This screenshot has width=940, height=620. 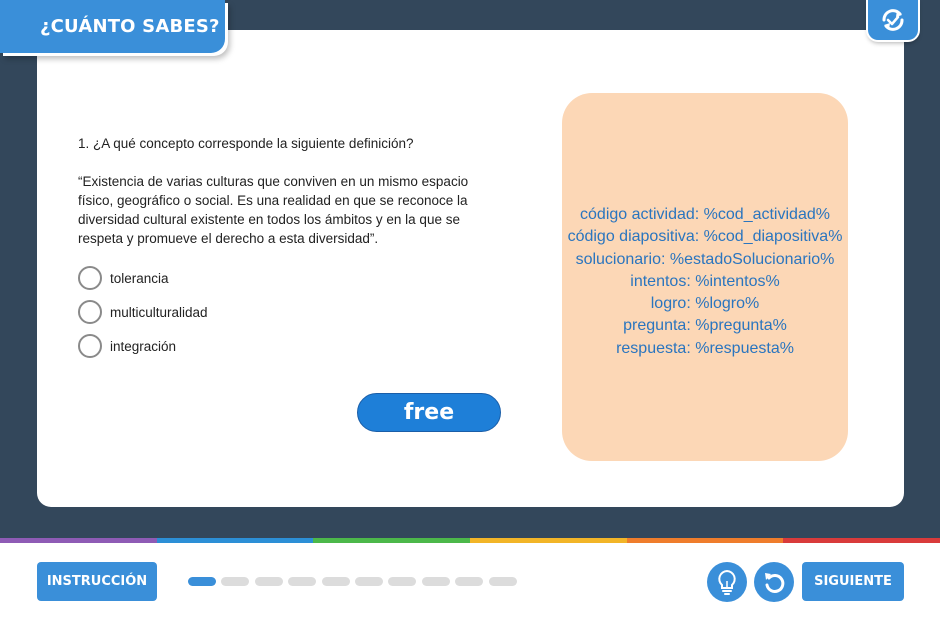 What do you see at coordinates (705, 348) in the screenshot?
I see `info-line-answer: respuesta: %respuesta%` at bounding box center [705, 348].